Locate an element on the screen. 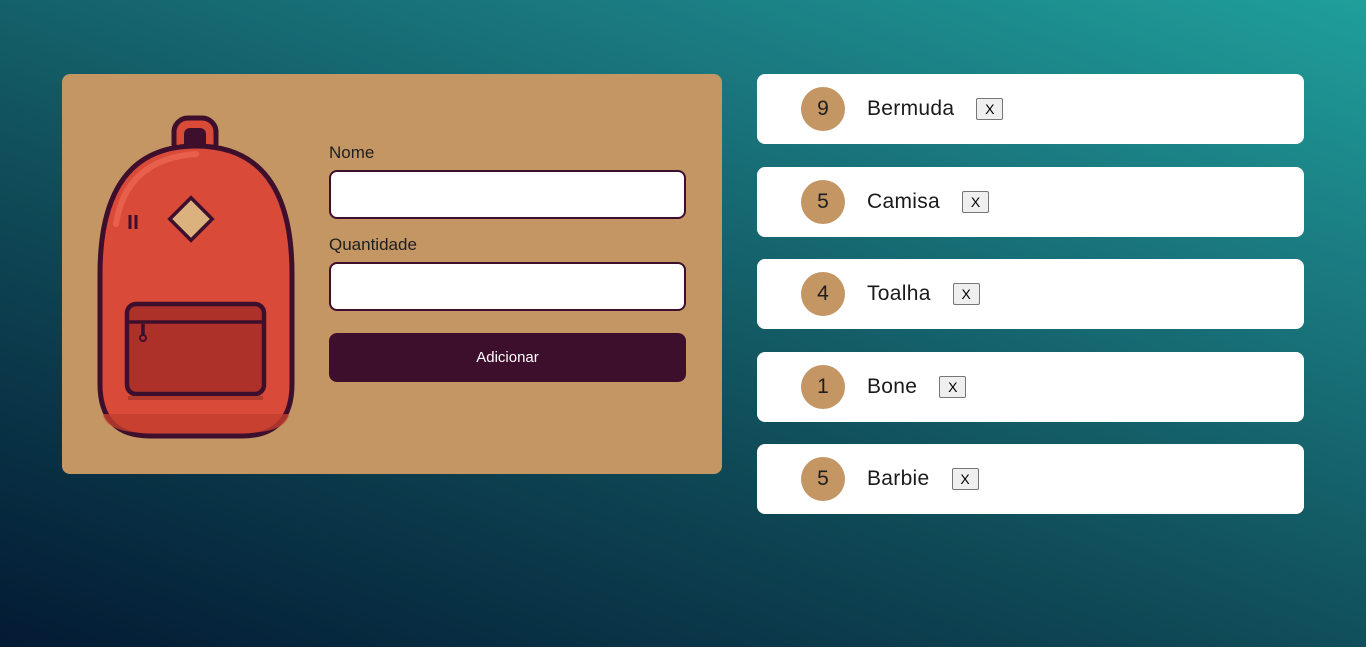  quantity-input is located at coordinates (507, 286).